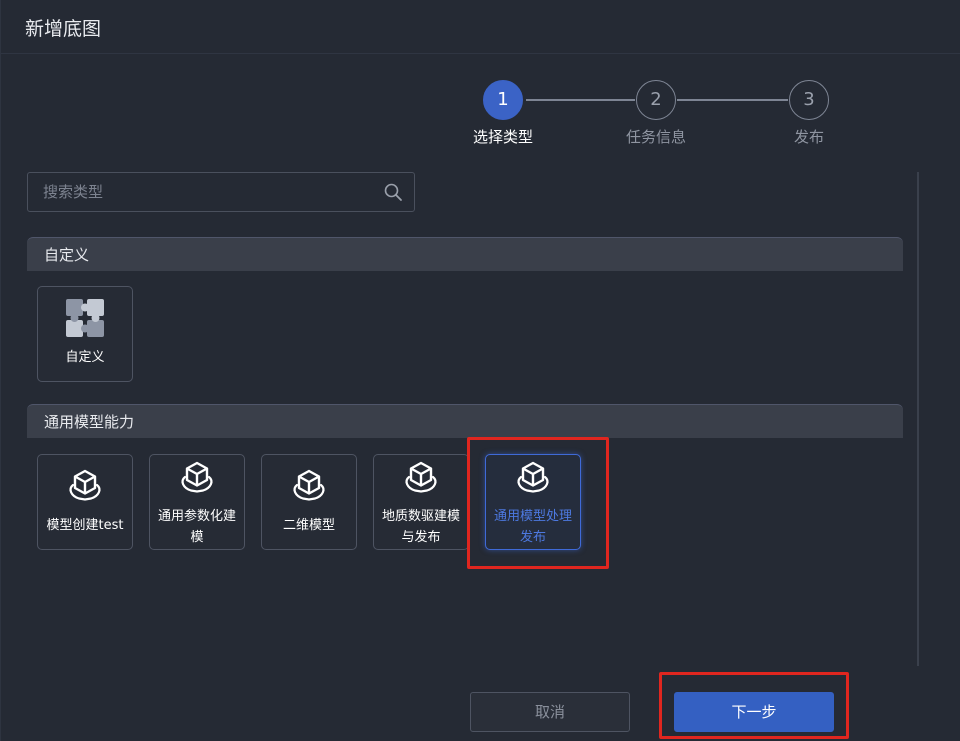 This screenshot has width=960, height=741. I want to click on step-1-label: 选择类型, so click(503, 137).